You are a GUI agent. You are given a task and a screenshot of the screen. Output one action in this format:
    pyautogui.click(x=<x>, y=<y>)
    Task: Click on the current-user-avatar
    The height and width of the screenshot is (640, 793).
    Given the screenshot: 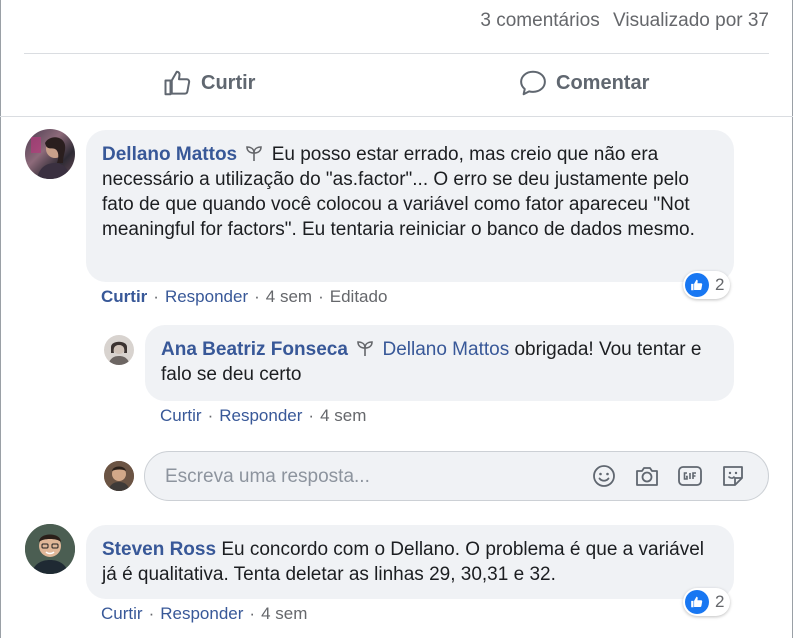 What is the action you would take?
    pyautogui.click(x=119, y=476)
    